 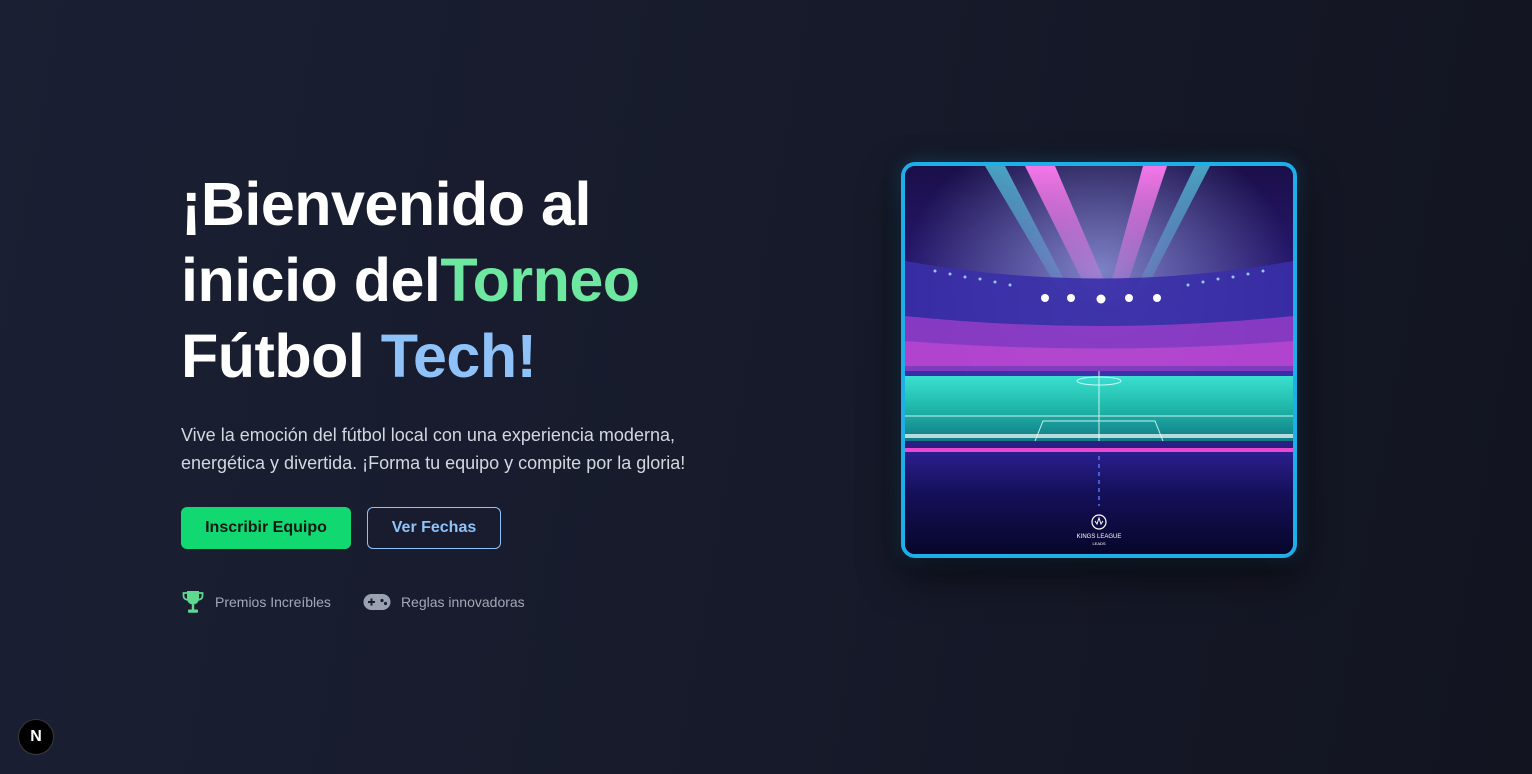 I want to click on gamepad-icon, so click(x=377, y=602).